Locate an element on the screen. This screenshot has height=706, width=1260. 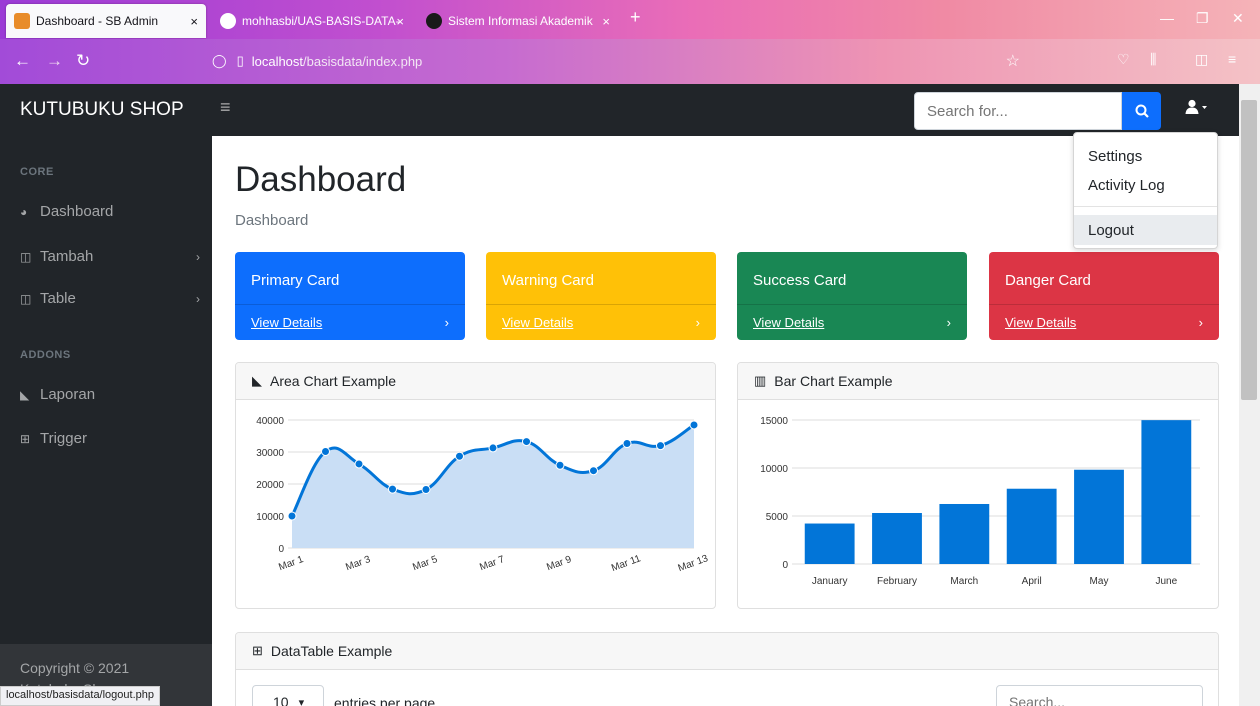
browser-tab-dashboard: Dashboard - SB Admin × is located at coordinates (106, 21).